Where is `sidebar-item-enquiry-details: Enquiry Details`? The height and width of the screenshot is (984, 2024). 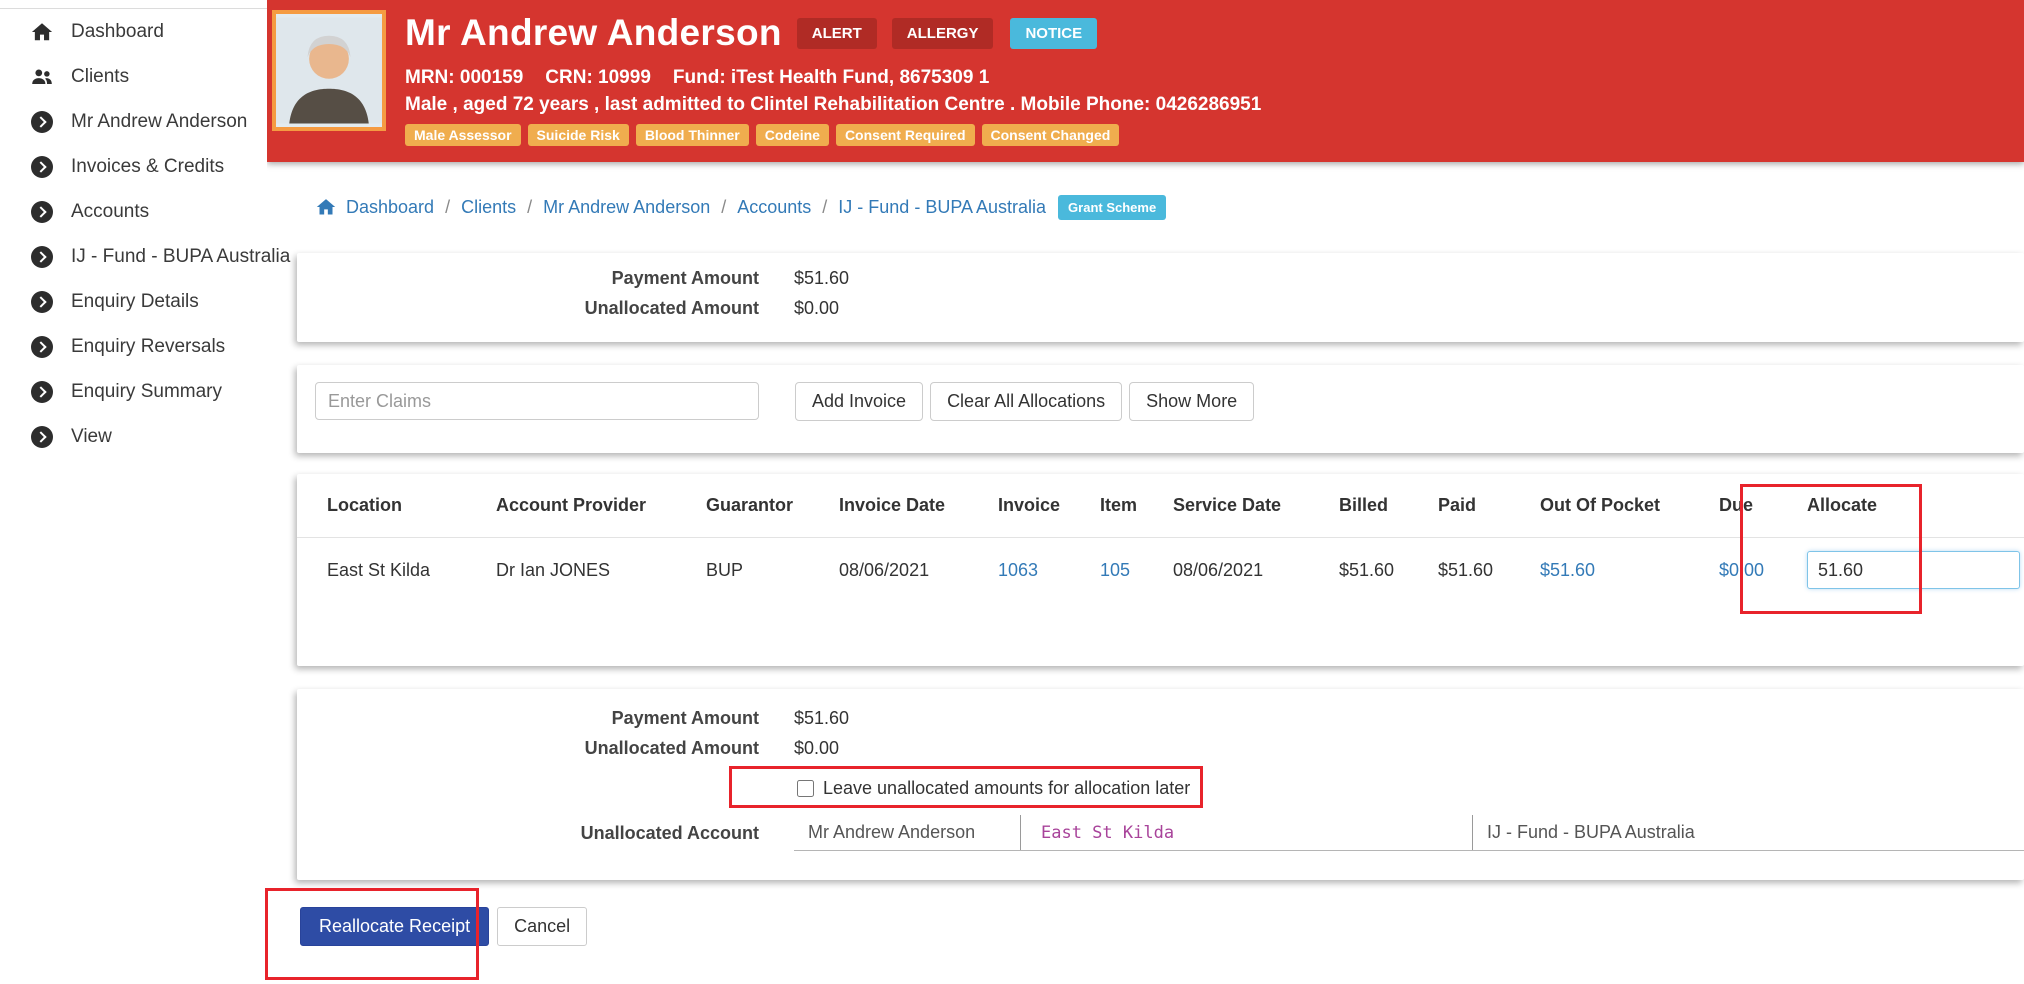 sidebar-item-enquiry-details: Enquiry Details is located at coordinates (133, 301).